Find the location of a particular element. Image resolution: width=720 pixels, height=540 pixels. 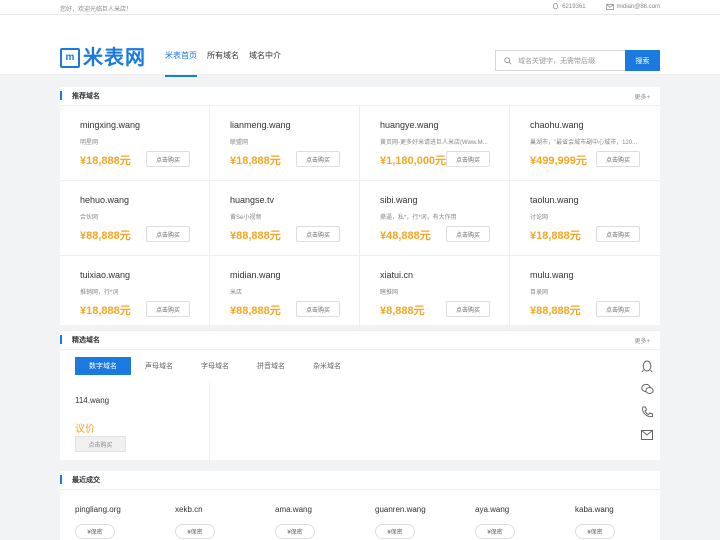

domain-card: 114.wang 议价 点击购买 is located at coordinates (135, 424).